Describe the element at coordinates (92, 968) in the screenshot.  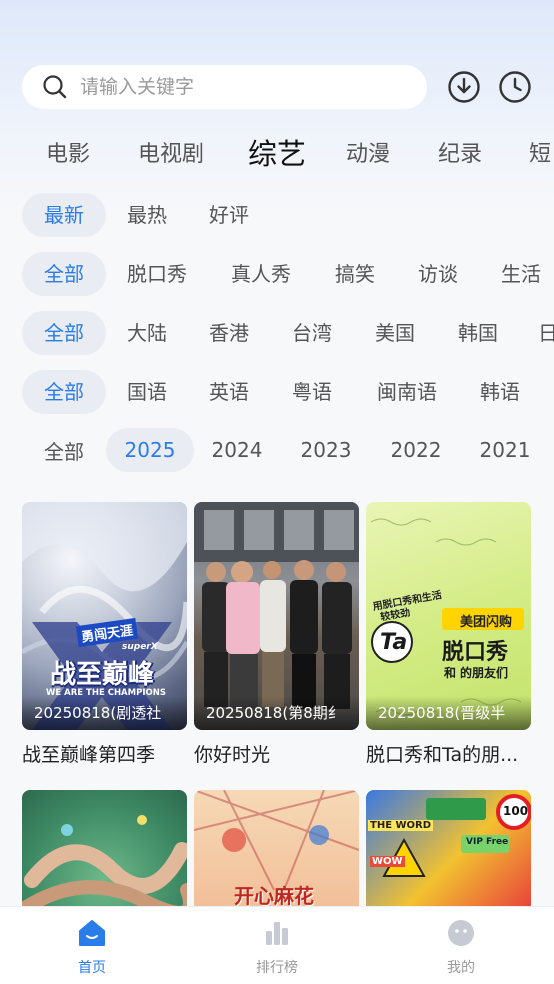
I see `nav-home-label: 首页` at that location.